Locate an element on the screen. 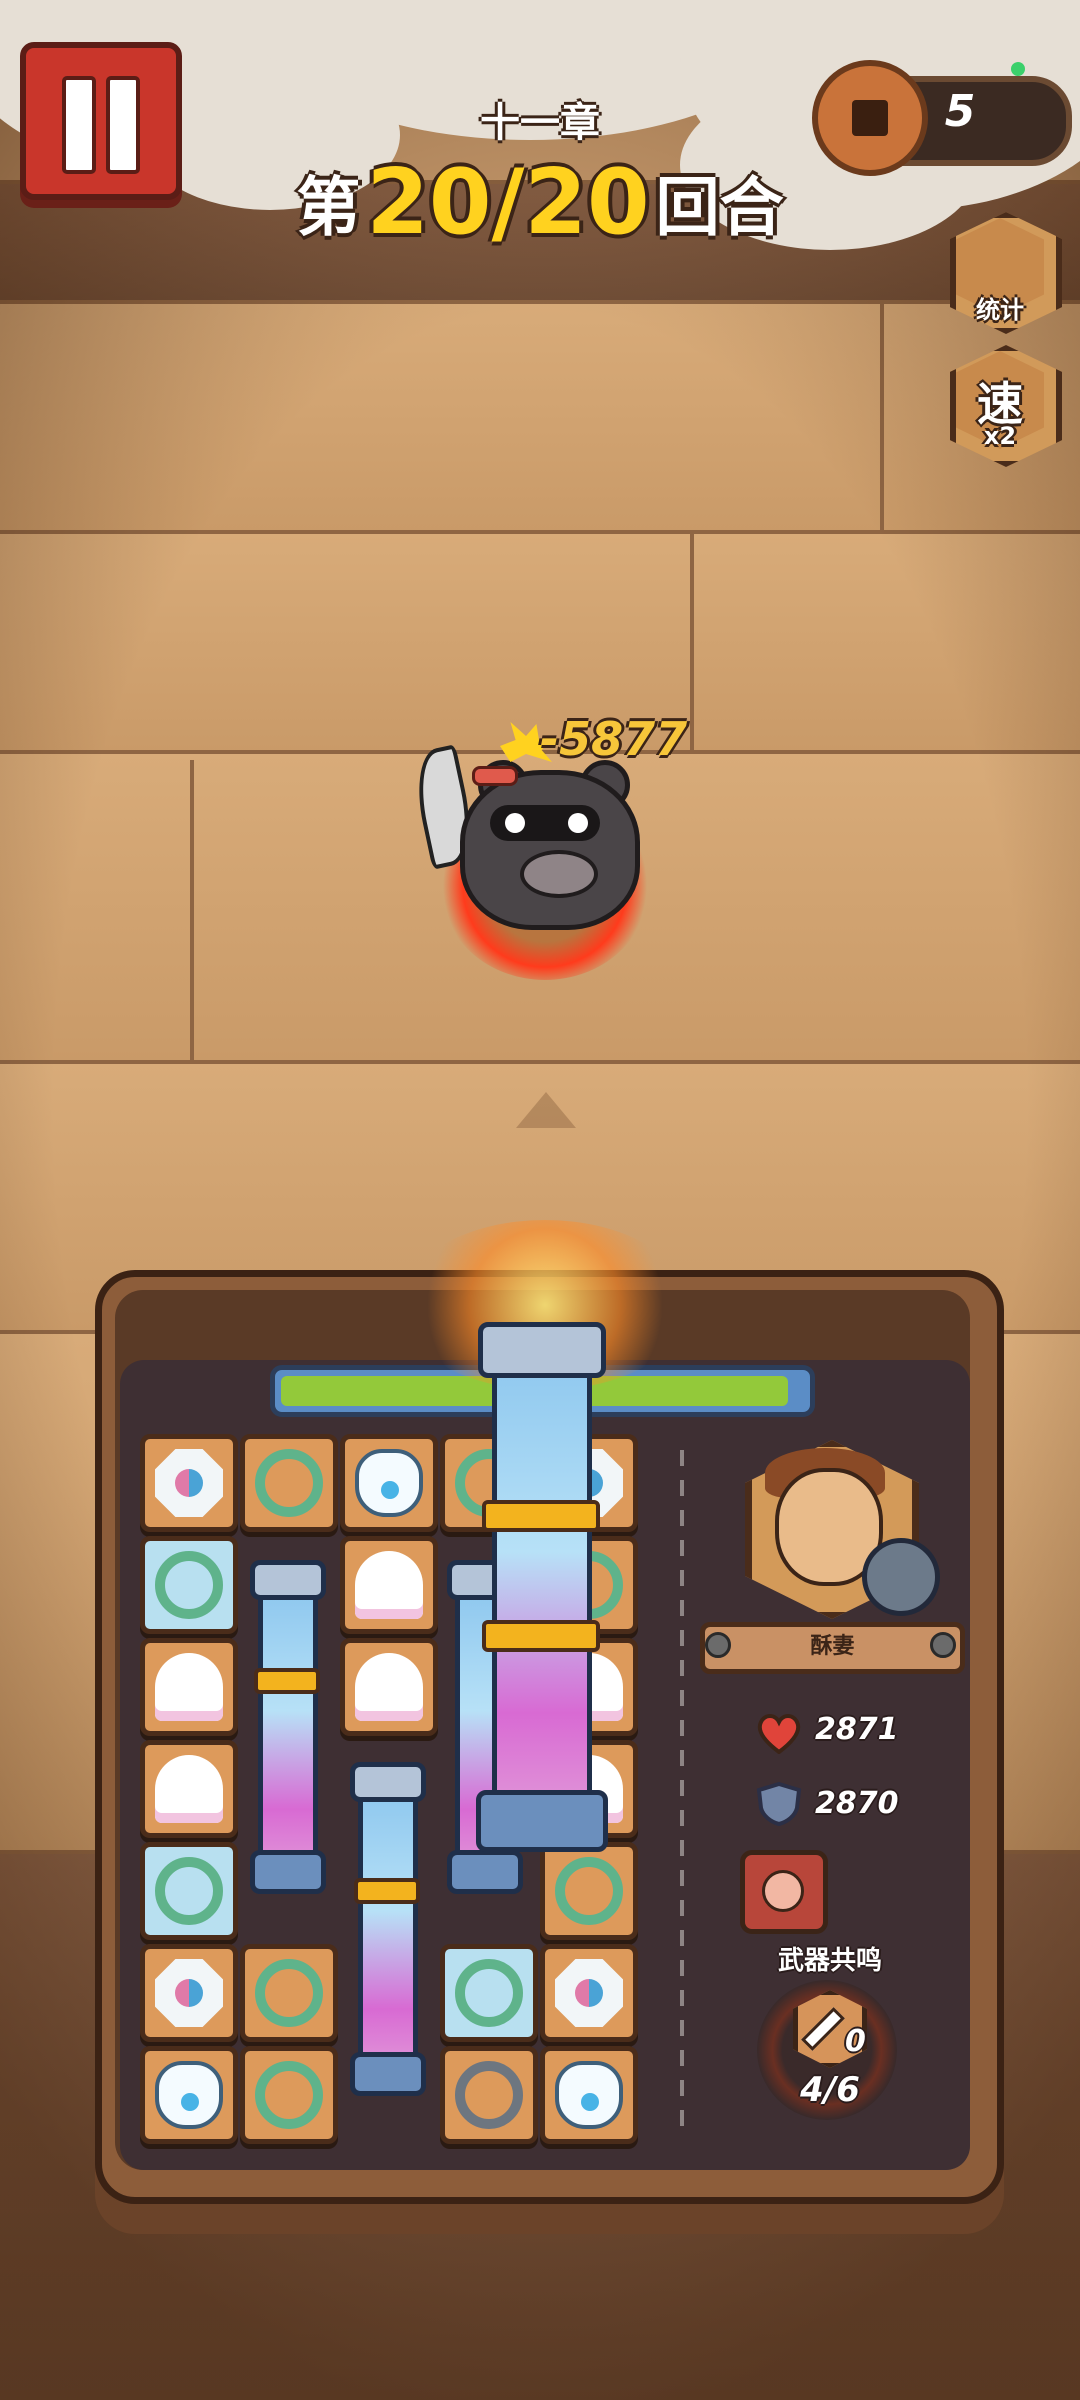  heart-icon is located at coordinates (779, 1734).